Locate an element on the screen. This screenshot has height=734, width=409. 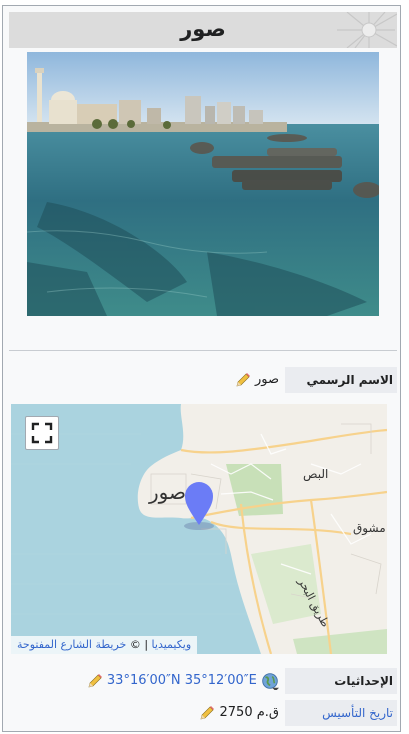
map-attribution: ويكيميديا | © خريطة الشارع المفتوحة is located at coordinates (104, 645).